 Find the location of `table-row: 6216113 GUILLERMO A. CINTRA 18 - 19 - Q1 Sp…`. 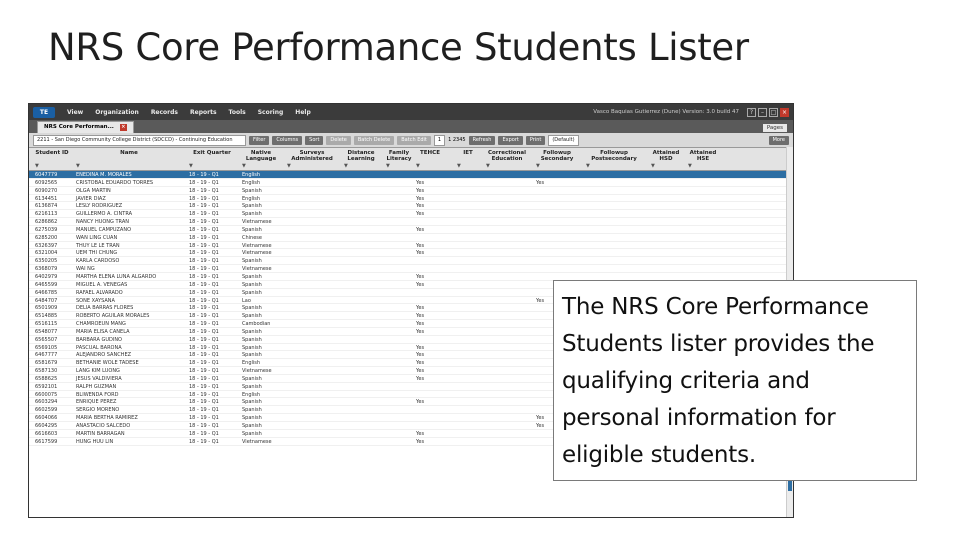

table-row: 6216113 GUILLERMO A. CINTRA 18 - 19 - Q1 Sp… is located at coordinates (411, 214).